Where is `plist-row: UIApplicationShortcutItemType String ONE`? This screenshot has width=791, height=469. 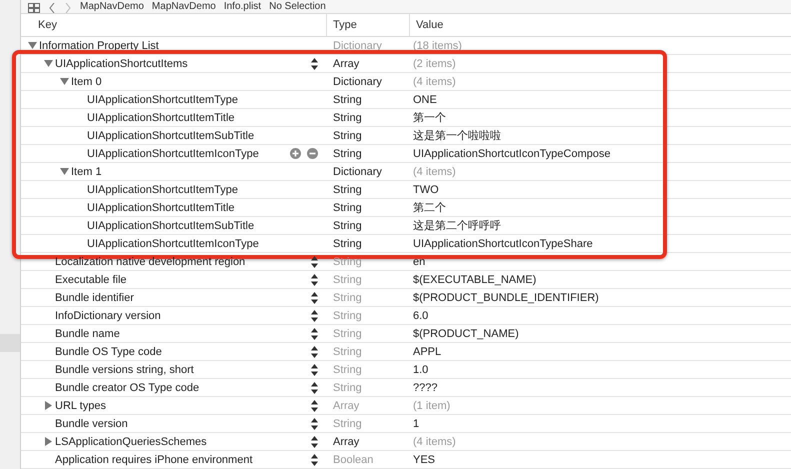
plist-row: UIApplicationShortcutItemType String ONE is located at coordinates (406, 100).